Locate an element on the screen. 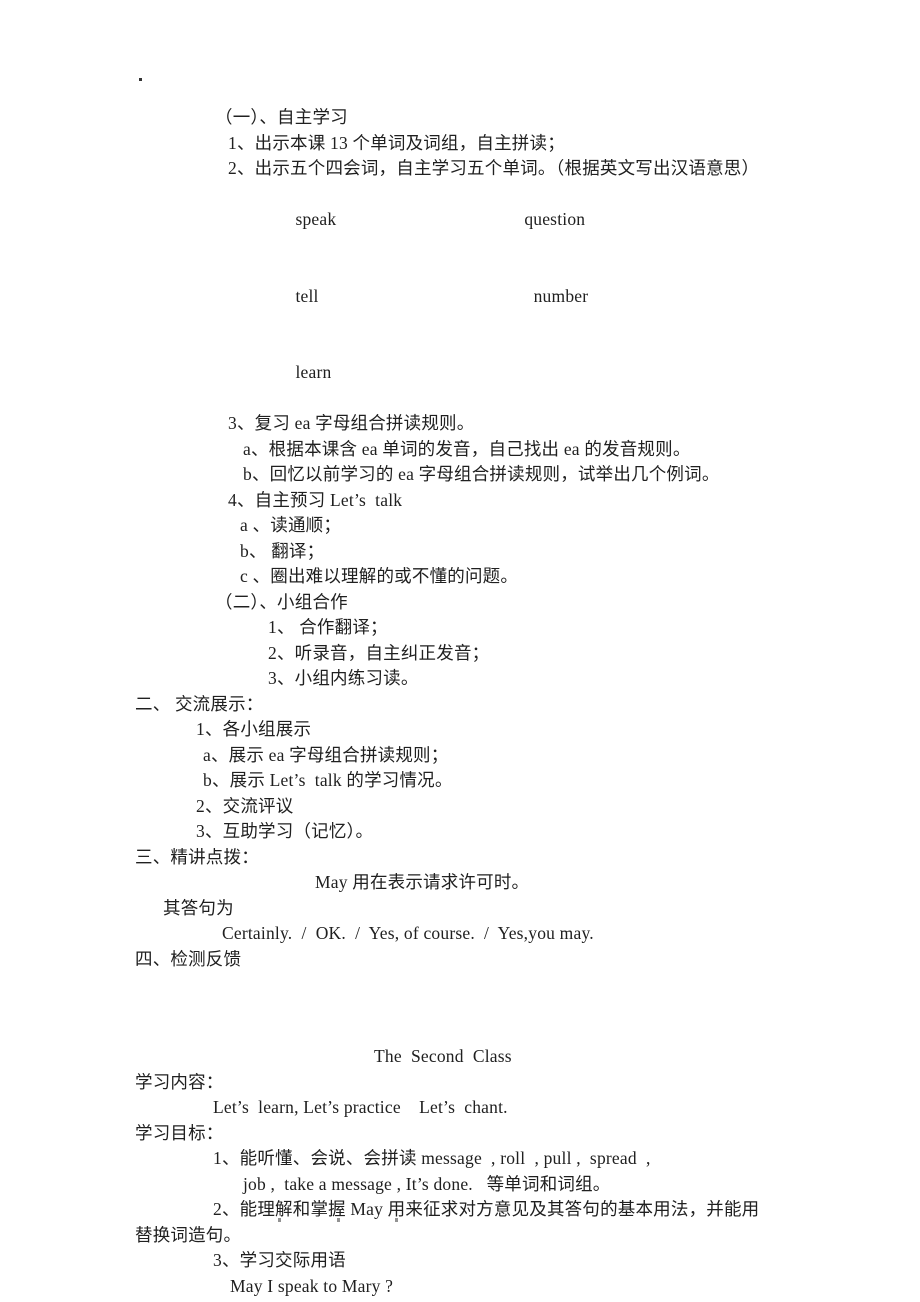  section-three-answer-label: 其答句为 is located at coordinates (198, 907).